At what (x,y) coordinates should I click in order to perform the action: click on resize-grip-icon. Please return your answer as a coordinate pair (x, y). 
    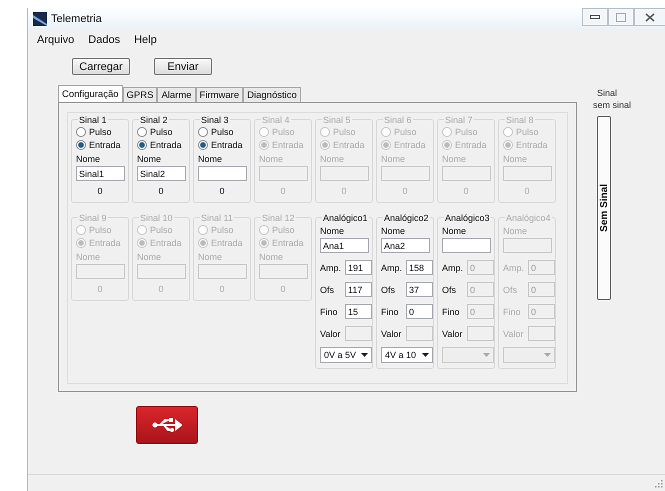
    Looking at the image, I should click on (659, 484).